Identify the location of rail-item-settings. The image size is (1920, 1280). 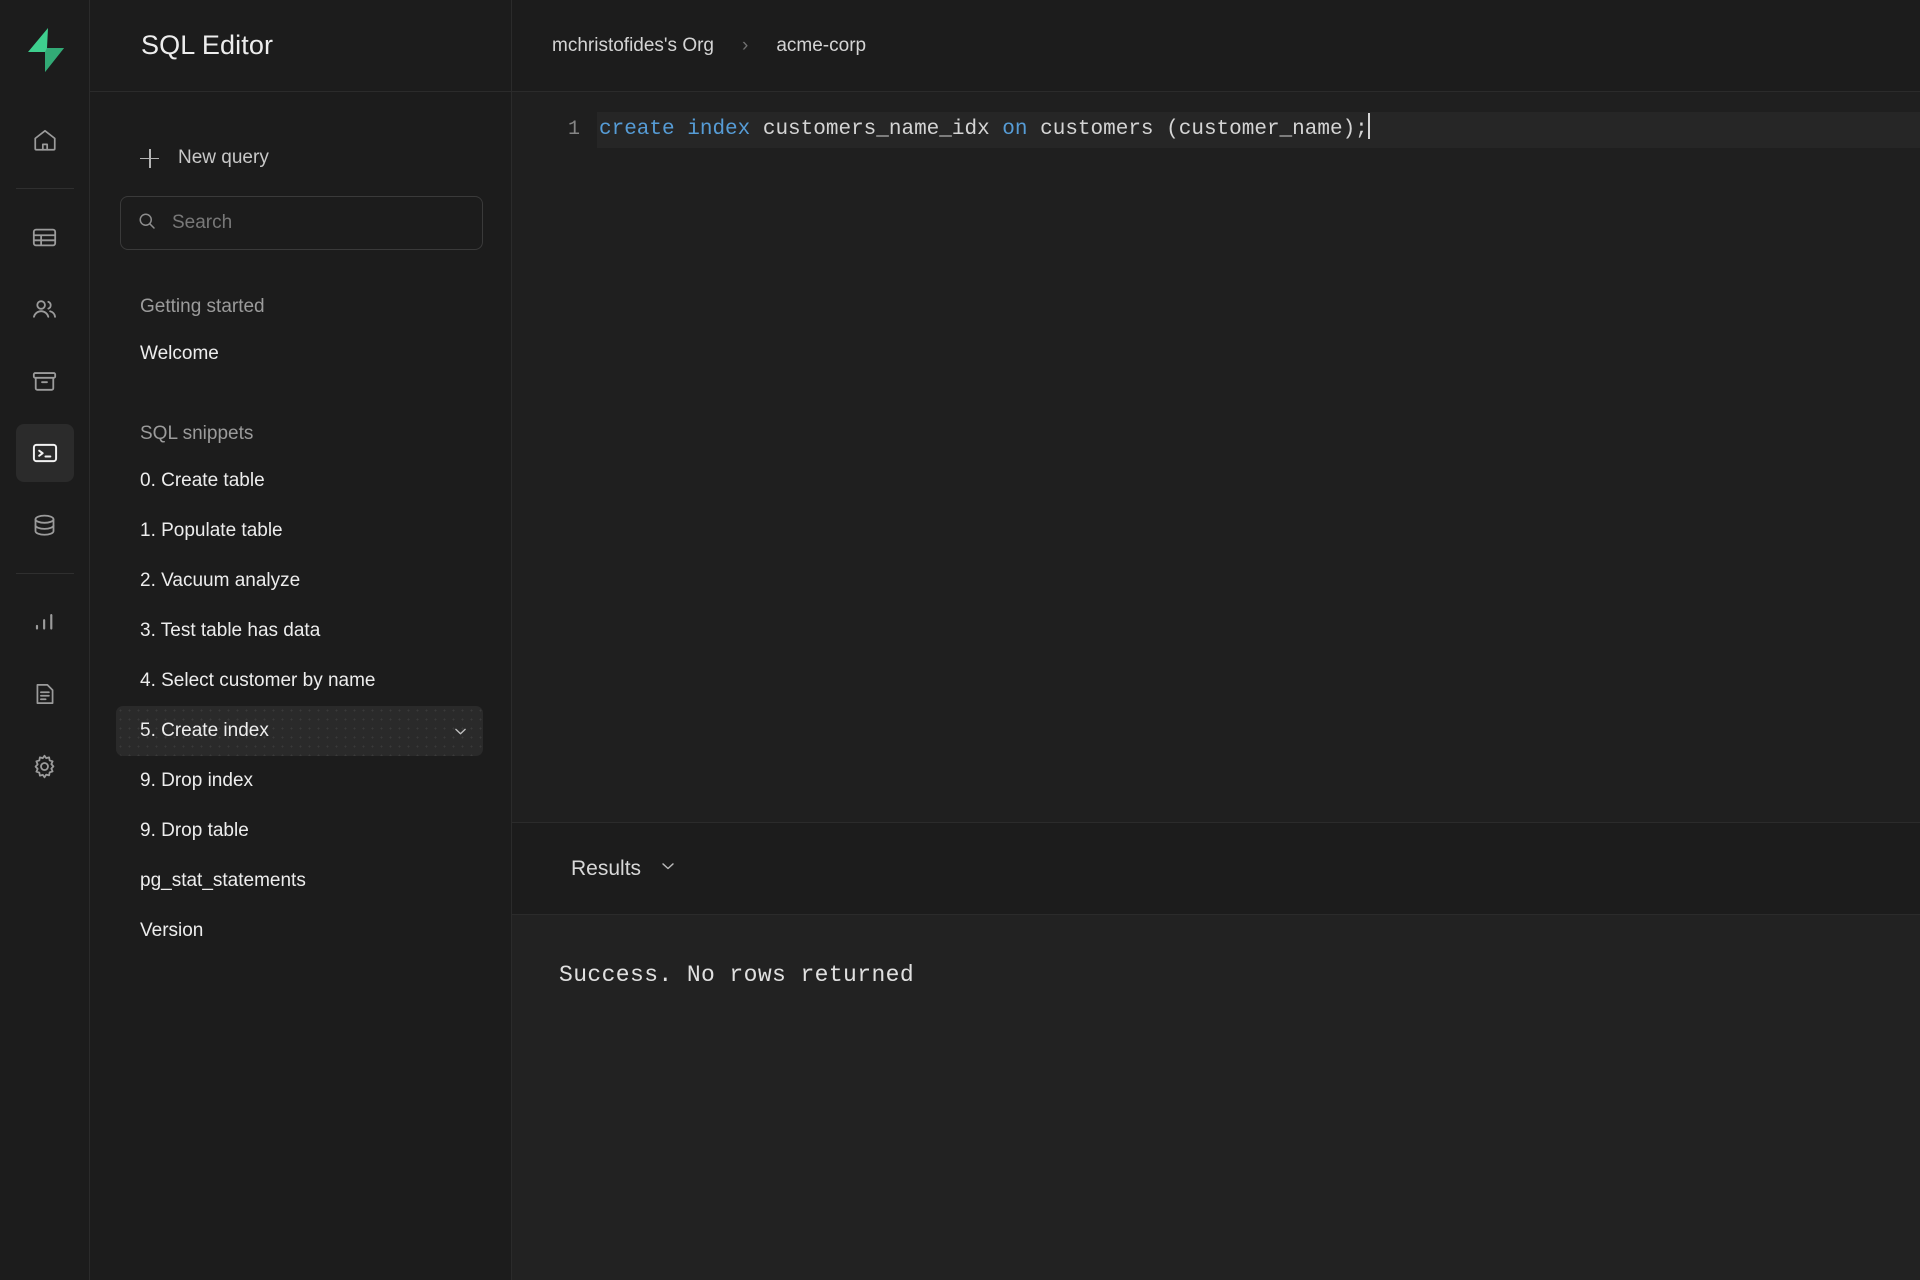
(45, 766).